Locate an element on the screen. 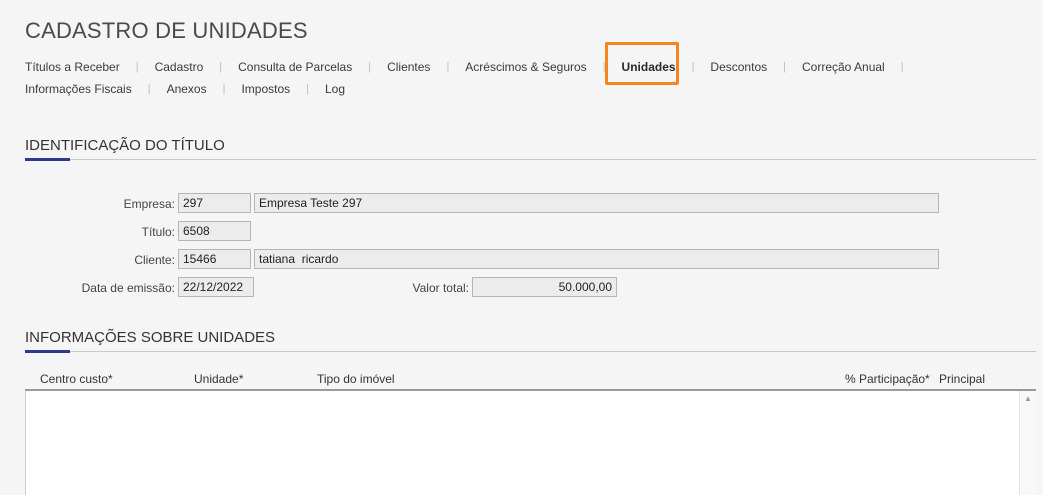 The height and width of the screenshot is (495, 1043). empresa-label: Empresa: is located at coordinates (149, 204).